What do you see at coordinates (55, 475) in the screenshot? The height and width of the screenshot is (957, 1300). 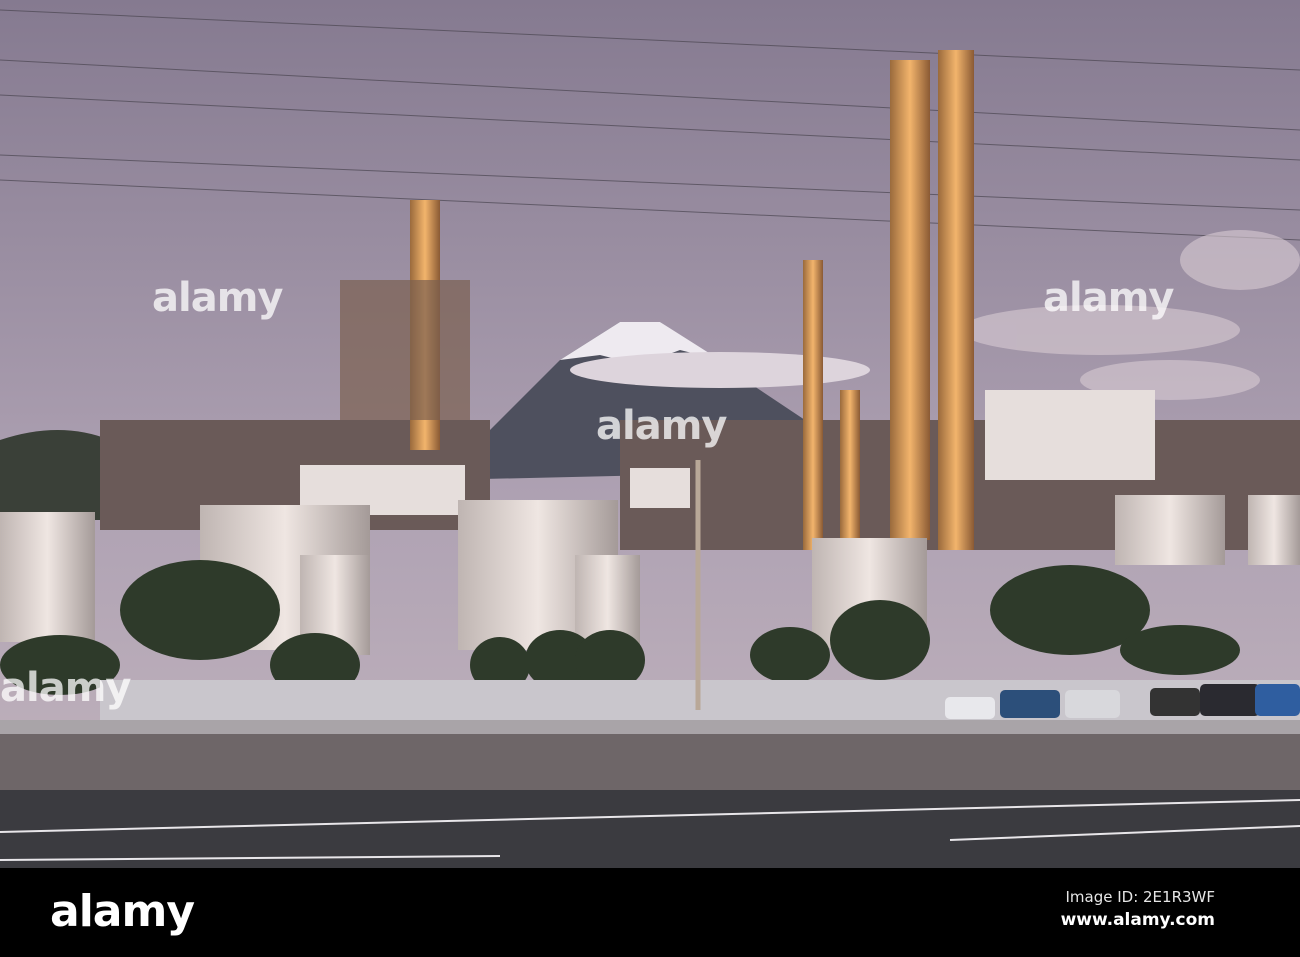 I see `left-hill` at bounding box center [55, 475].